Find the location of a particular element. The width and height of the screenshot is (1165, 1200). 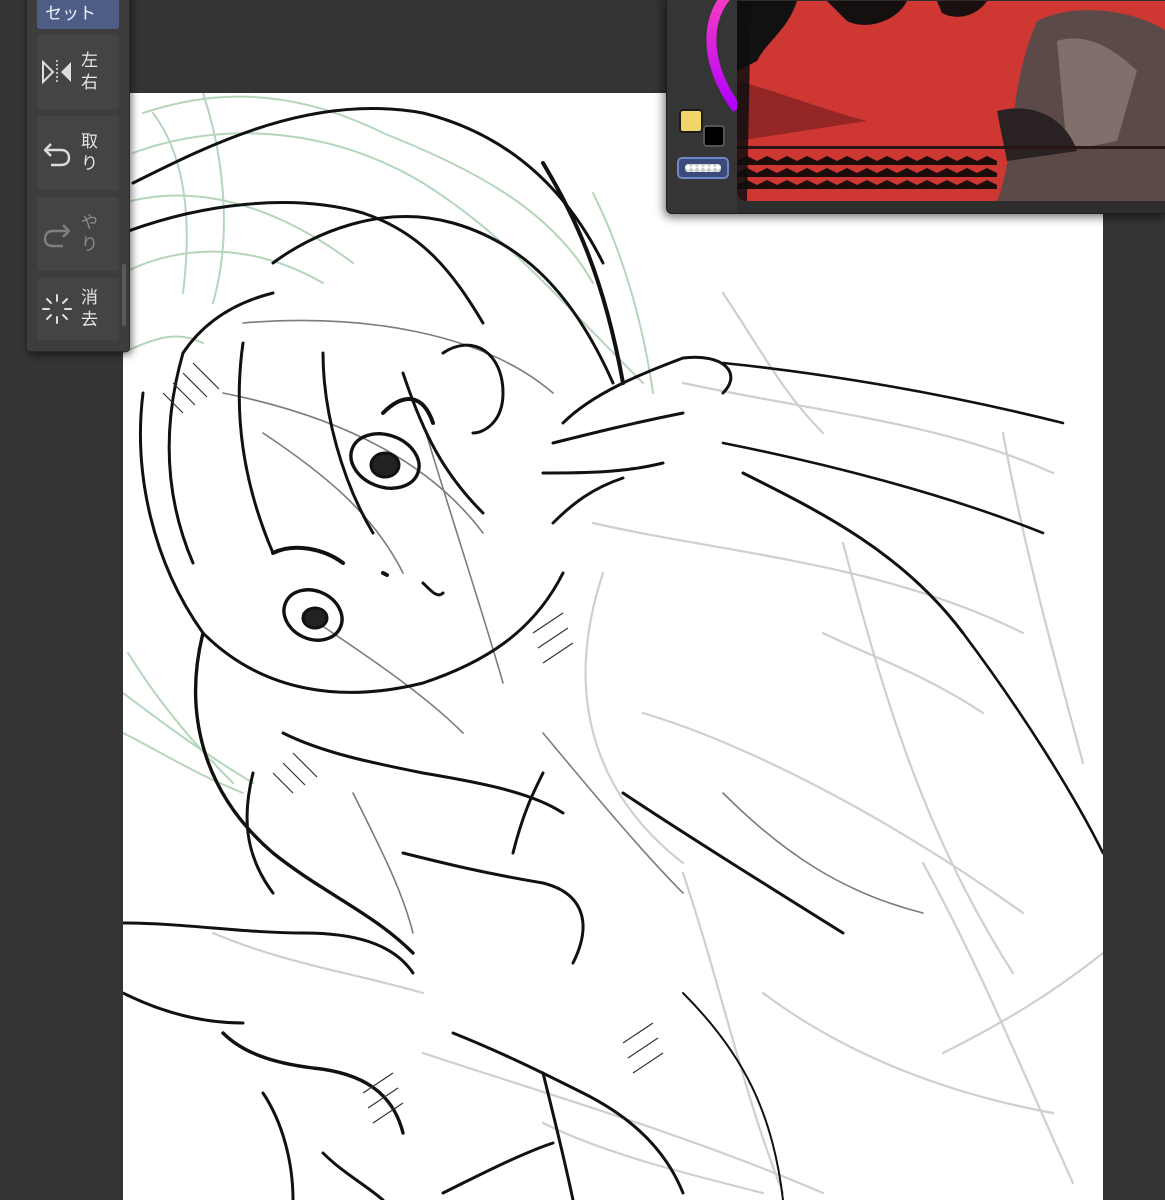

navigator-image is located at coordinates (951, 101).